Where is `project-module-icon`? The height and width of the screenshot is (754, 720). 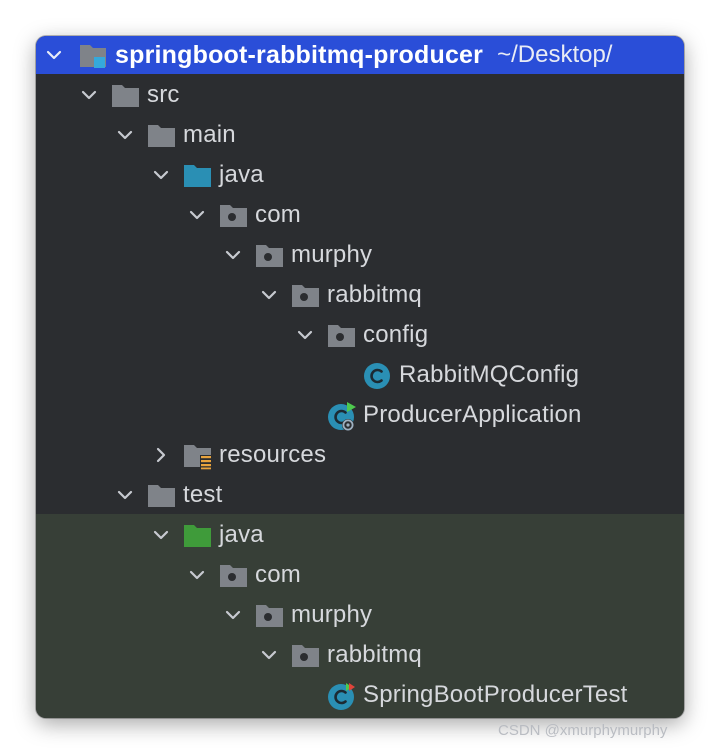
project-module-icon is located at coordinates (94, 55).